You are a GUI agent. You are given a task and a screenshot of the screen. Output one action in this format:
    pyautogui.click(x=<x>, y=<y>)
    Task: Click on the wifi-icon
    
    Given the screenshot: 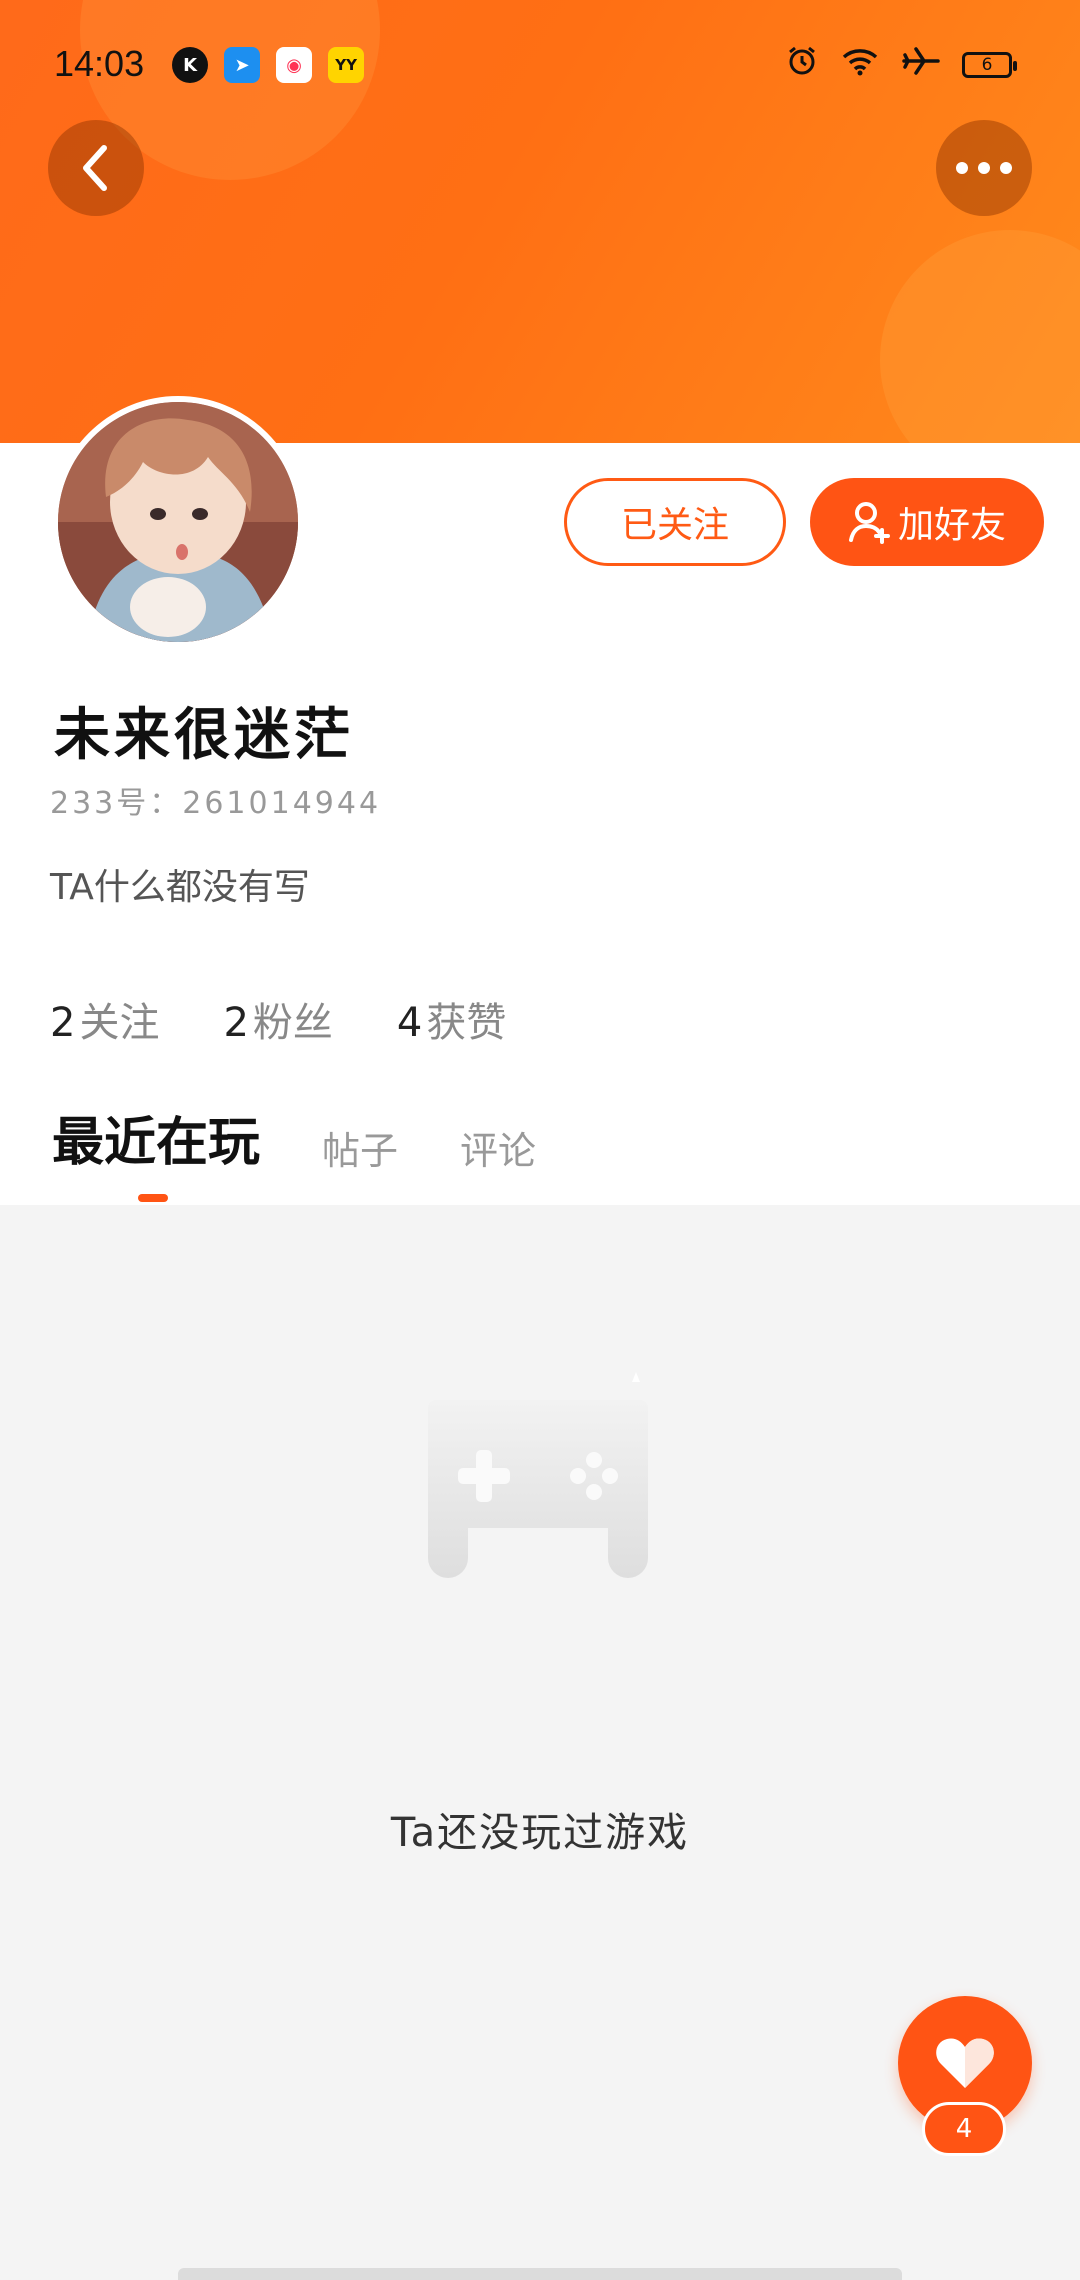 What is the action you would take?
    pyautogui.click(x=860, y=65)
    